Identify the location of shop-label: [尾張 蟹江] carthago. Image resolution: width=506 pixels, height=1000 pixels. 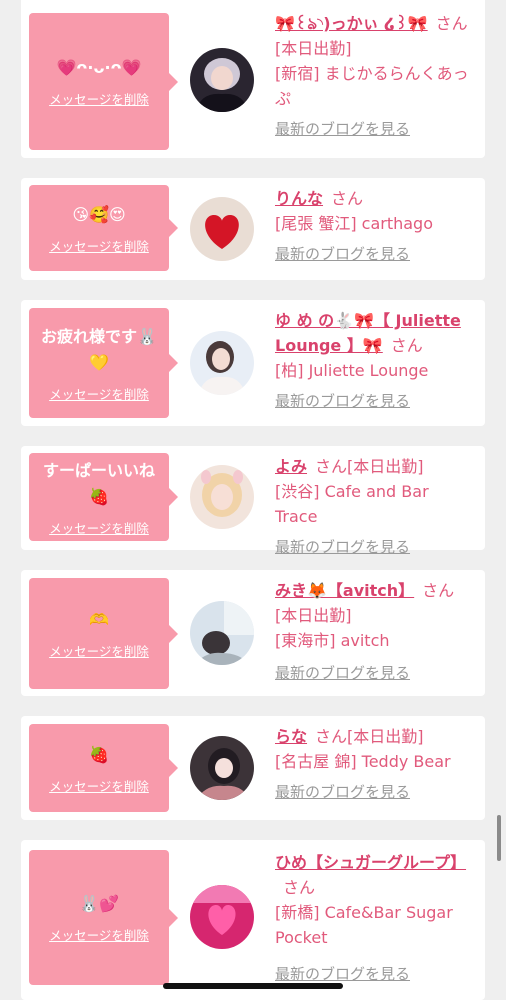
(354, 223).